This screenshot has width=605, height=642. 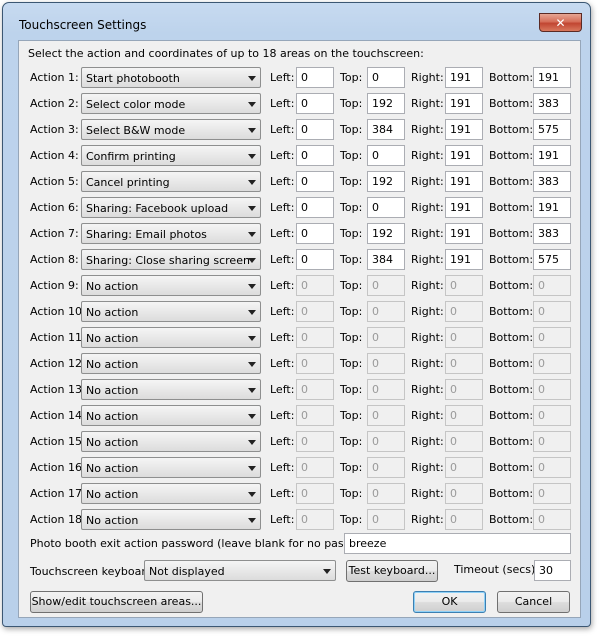 What do you see at coordinates (171, 259) in the screenshot?
I see `action-select: Sharing: Close sharing screen` at bounding box center [171, 259].